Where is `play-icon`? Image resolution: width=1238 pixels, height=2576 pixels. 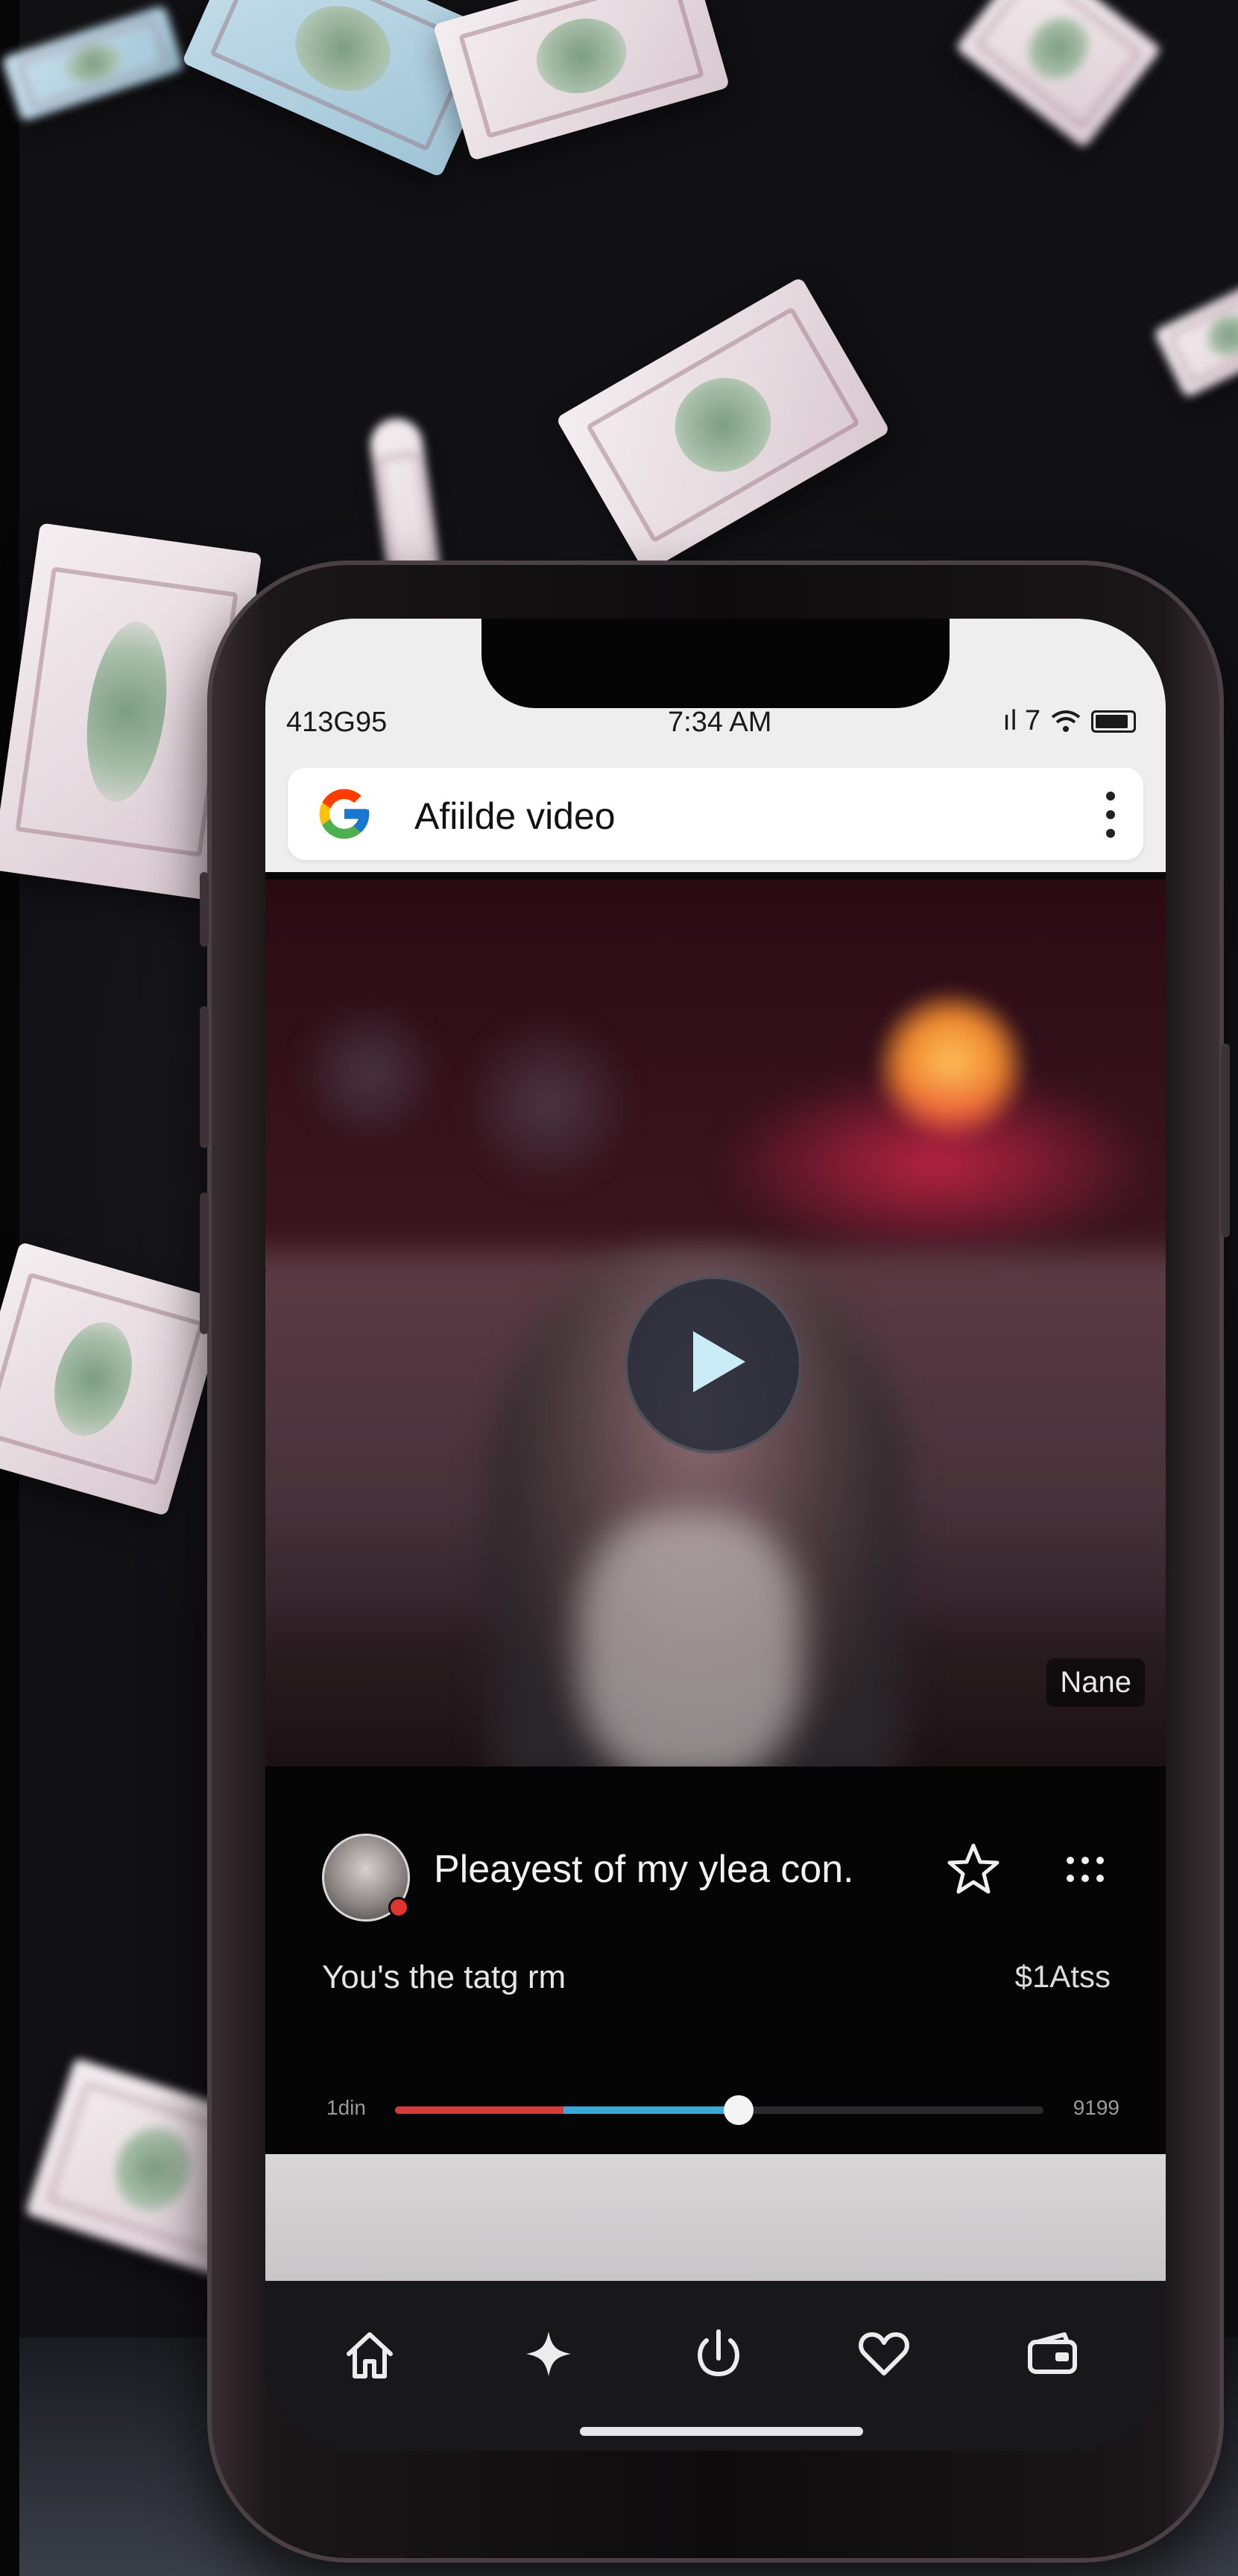
play-icon is located at coordinates (719, 1361).